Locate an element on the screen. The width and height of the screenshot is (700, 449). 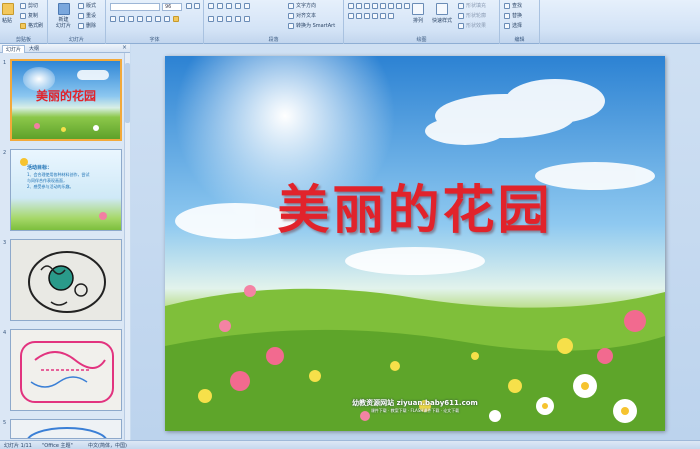
copy-button: 复制 is located at coordinates (29, 15).